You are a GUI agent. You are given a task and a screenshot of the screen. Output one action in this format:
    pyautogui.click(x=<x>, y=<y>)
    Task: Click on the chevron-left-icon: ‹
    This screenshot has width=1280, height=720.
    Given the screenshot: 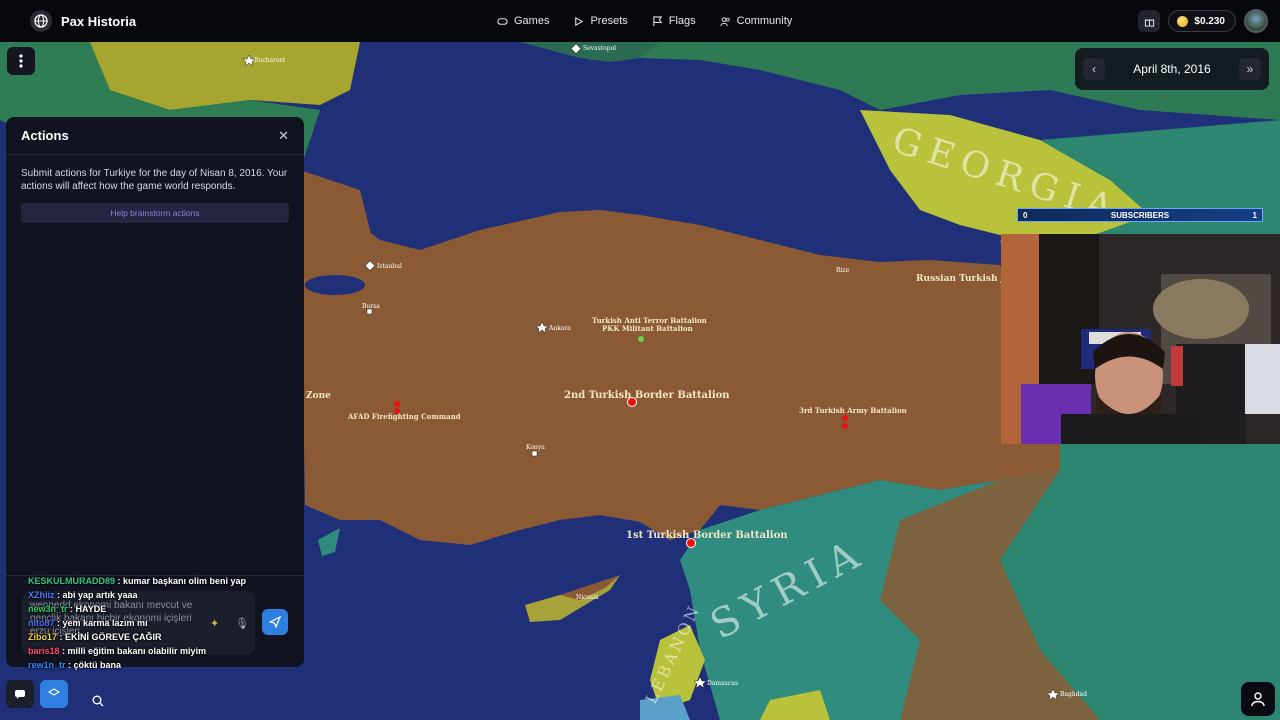 What is the action you would take?
    pyautogui.click(x=1094, y=69)
    